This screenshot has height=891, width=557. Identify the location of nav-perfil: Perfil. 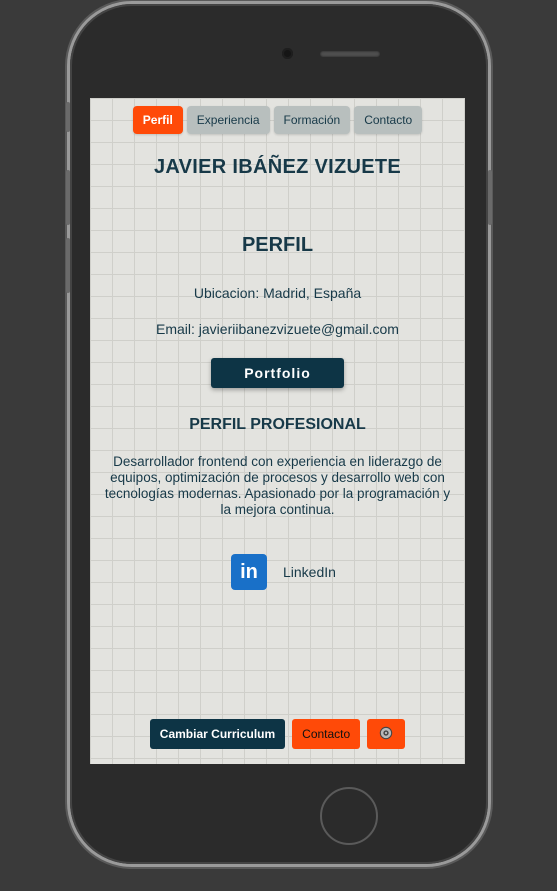
(157, 120).